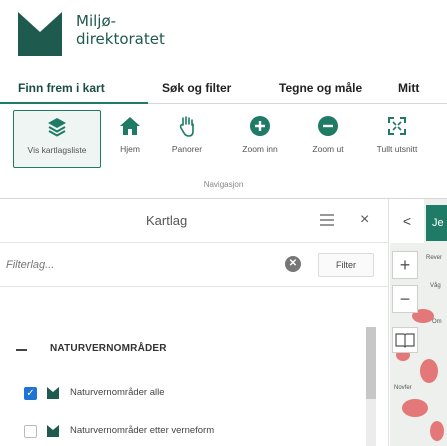 The image size is (447, 446). I want to click on layer-group-label: NATURVERNOMRÅDER, so click(108, 348).